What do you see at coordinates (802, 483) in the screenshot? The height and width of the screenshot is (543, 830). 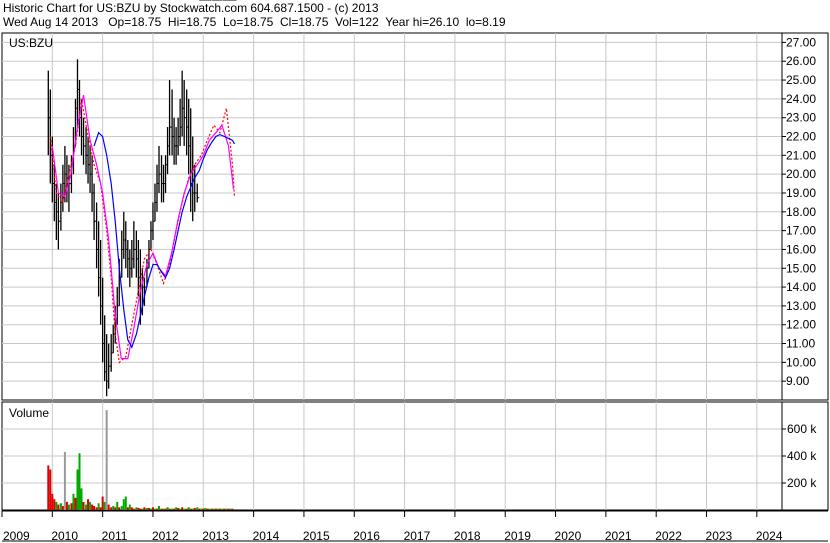 I see `volume-tick-label: 200 k` at bounding box center [802, 483].